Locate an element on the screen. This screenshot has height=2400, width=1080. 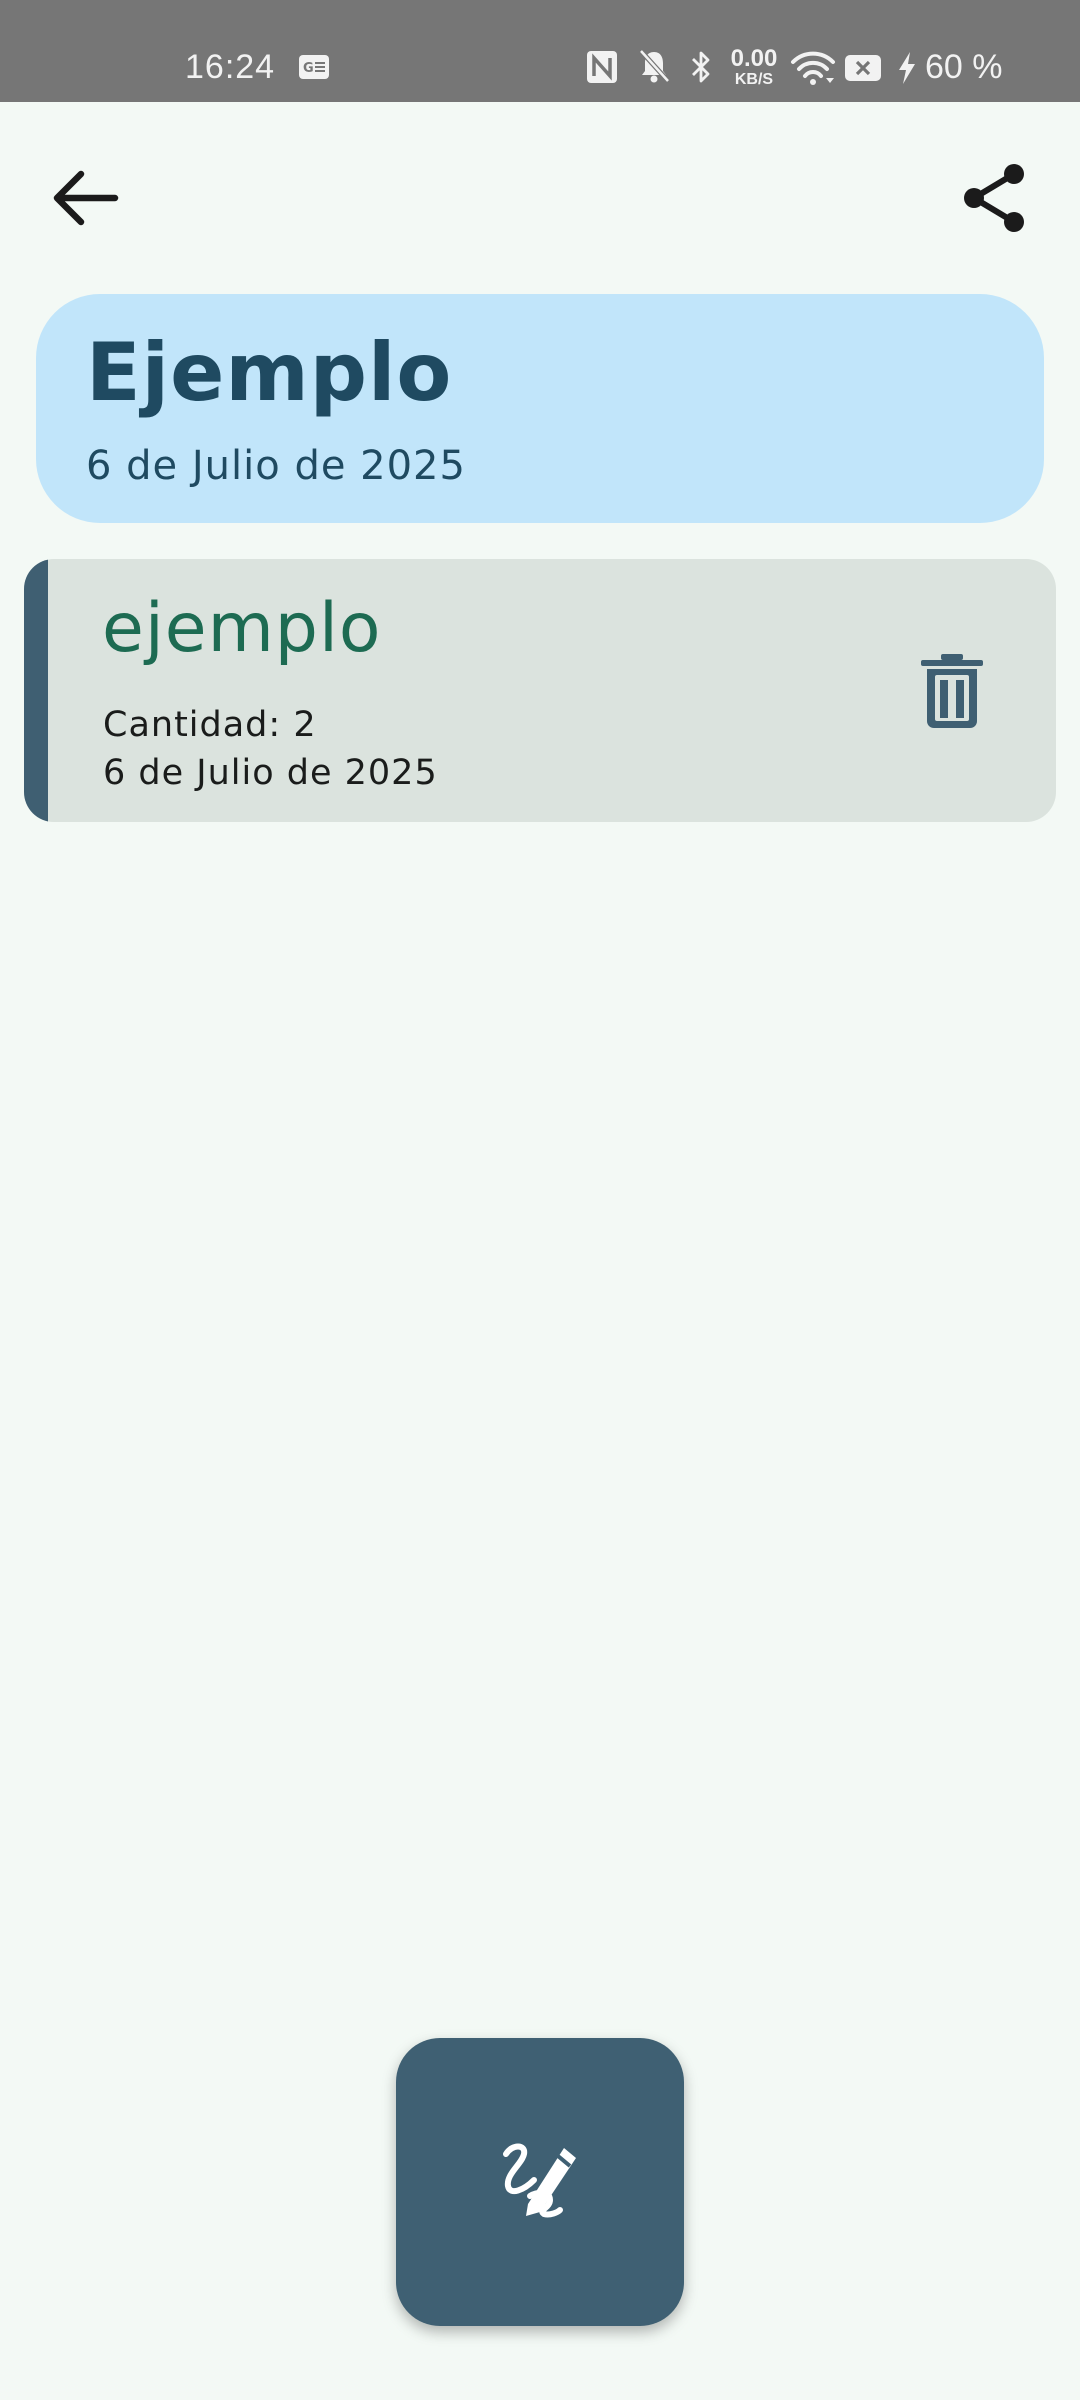
network-speed: 0.00 KB/S is located at coordinates (754, 67).